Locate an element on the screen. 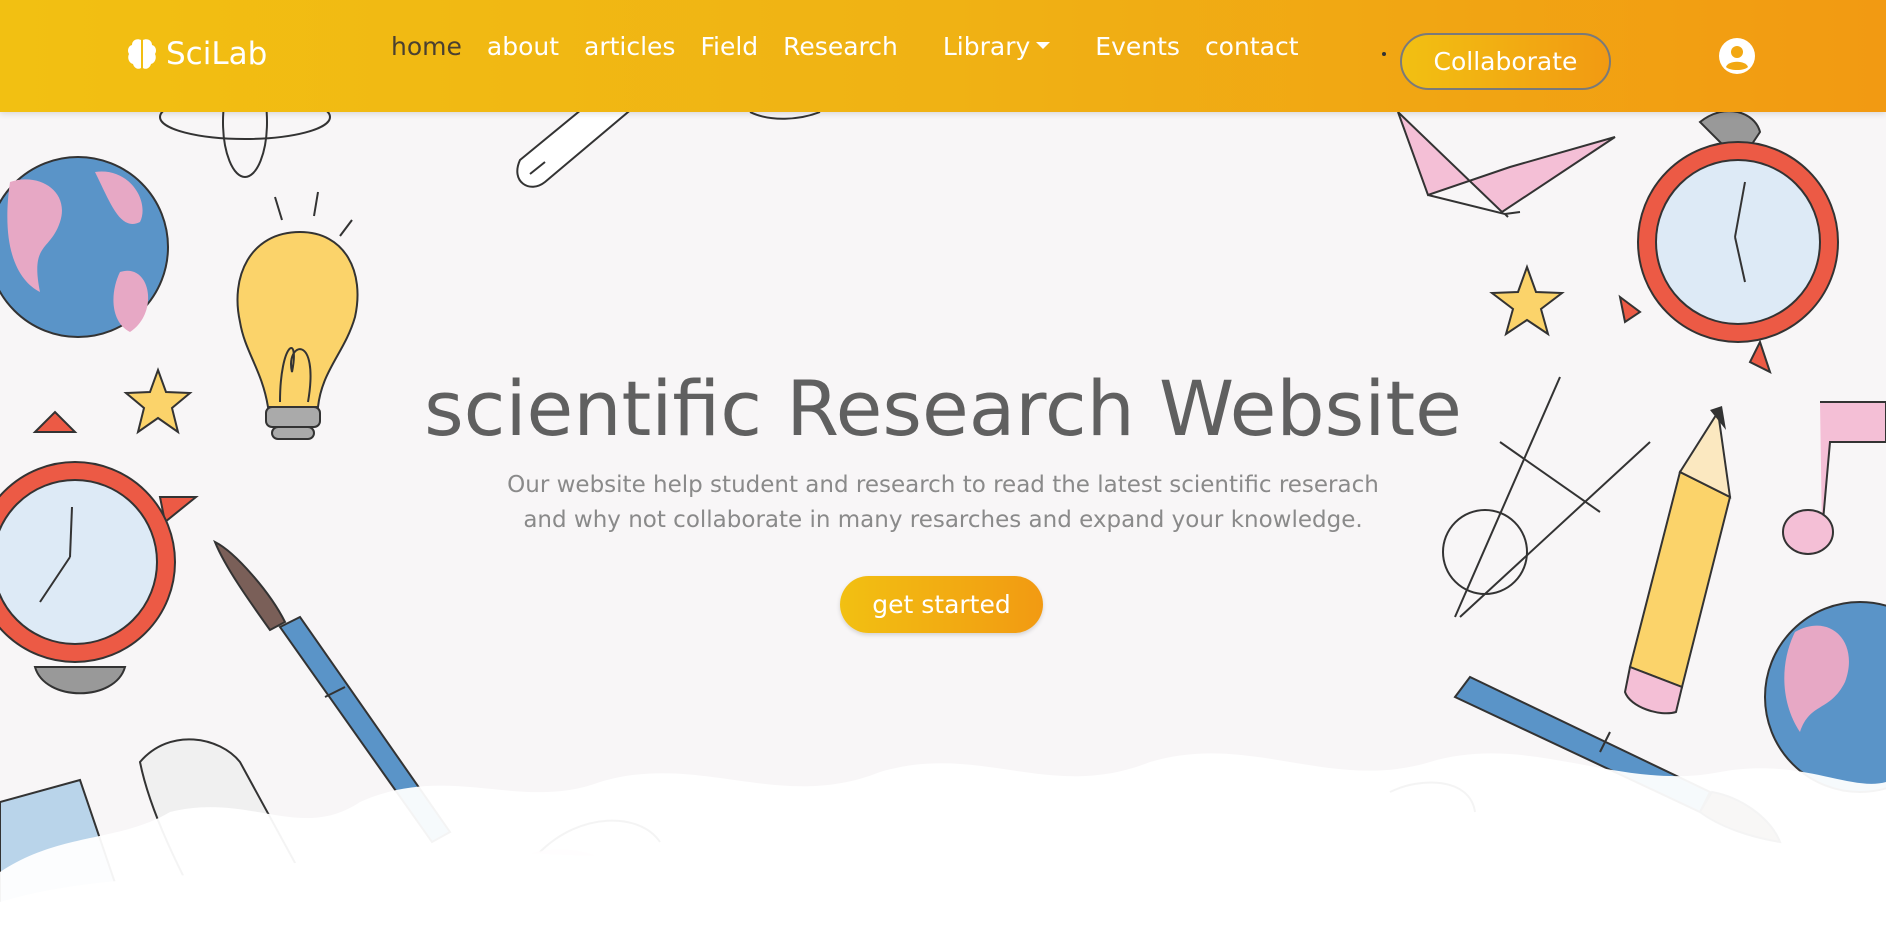 Image resolution: width=1886 pixels, height=927 pixels. nav-research: Research is located at coordinates (840, 46).